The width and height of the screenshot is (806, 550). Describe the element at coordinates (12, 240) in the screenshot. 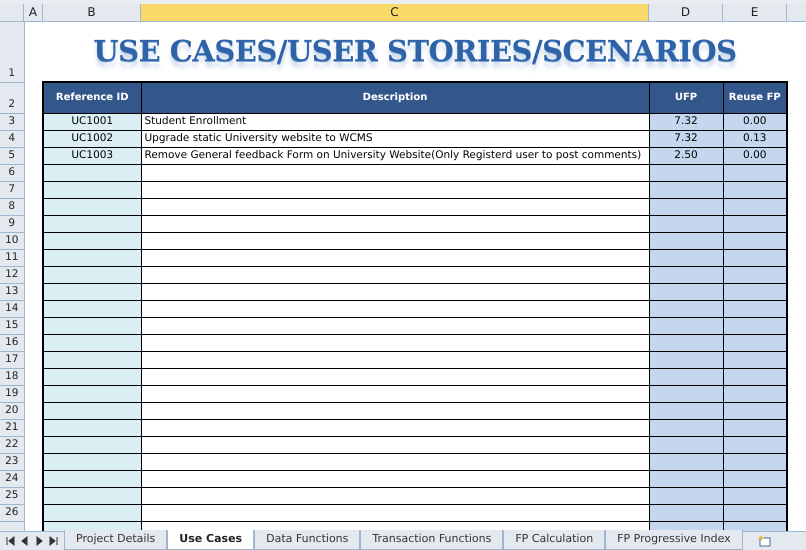

I see `row-number: 10` at that location.